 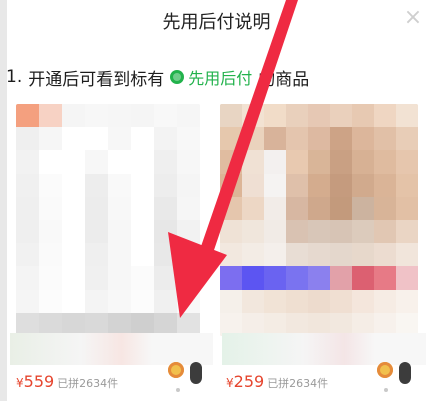 I want to click on modal-title: 先用后付说明, so click(x=216, y=22).